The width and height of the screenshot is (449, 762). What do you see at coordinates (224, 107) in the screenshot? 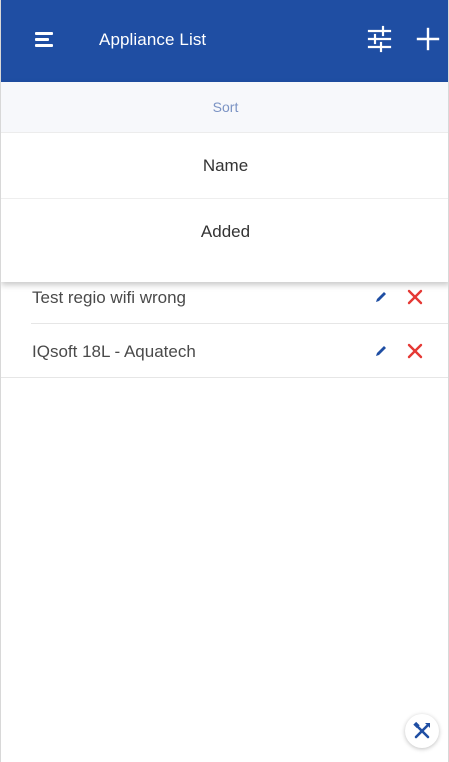
I see `sort-header: Sort` at bounding box center [224, 107].